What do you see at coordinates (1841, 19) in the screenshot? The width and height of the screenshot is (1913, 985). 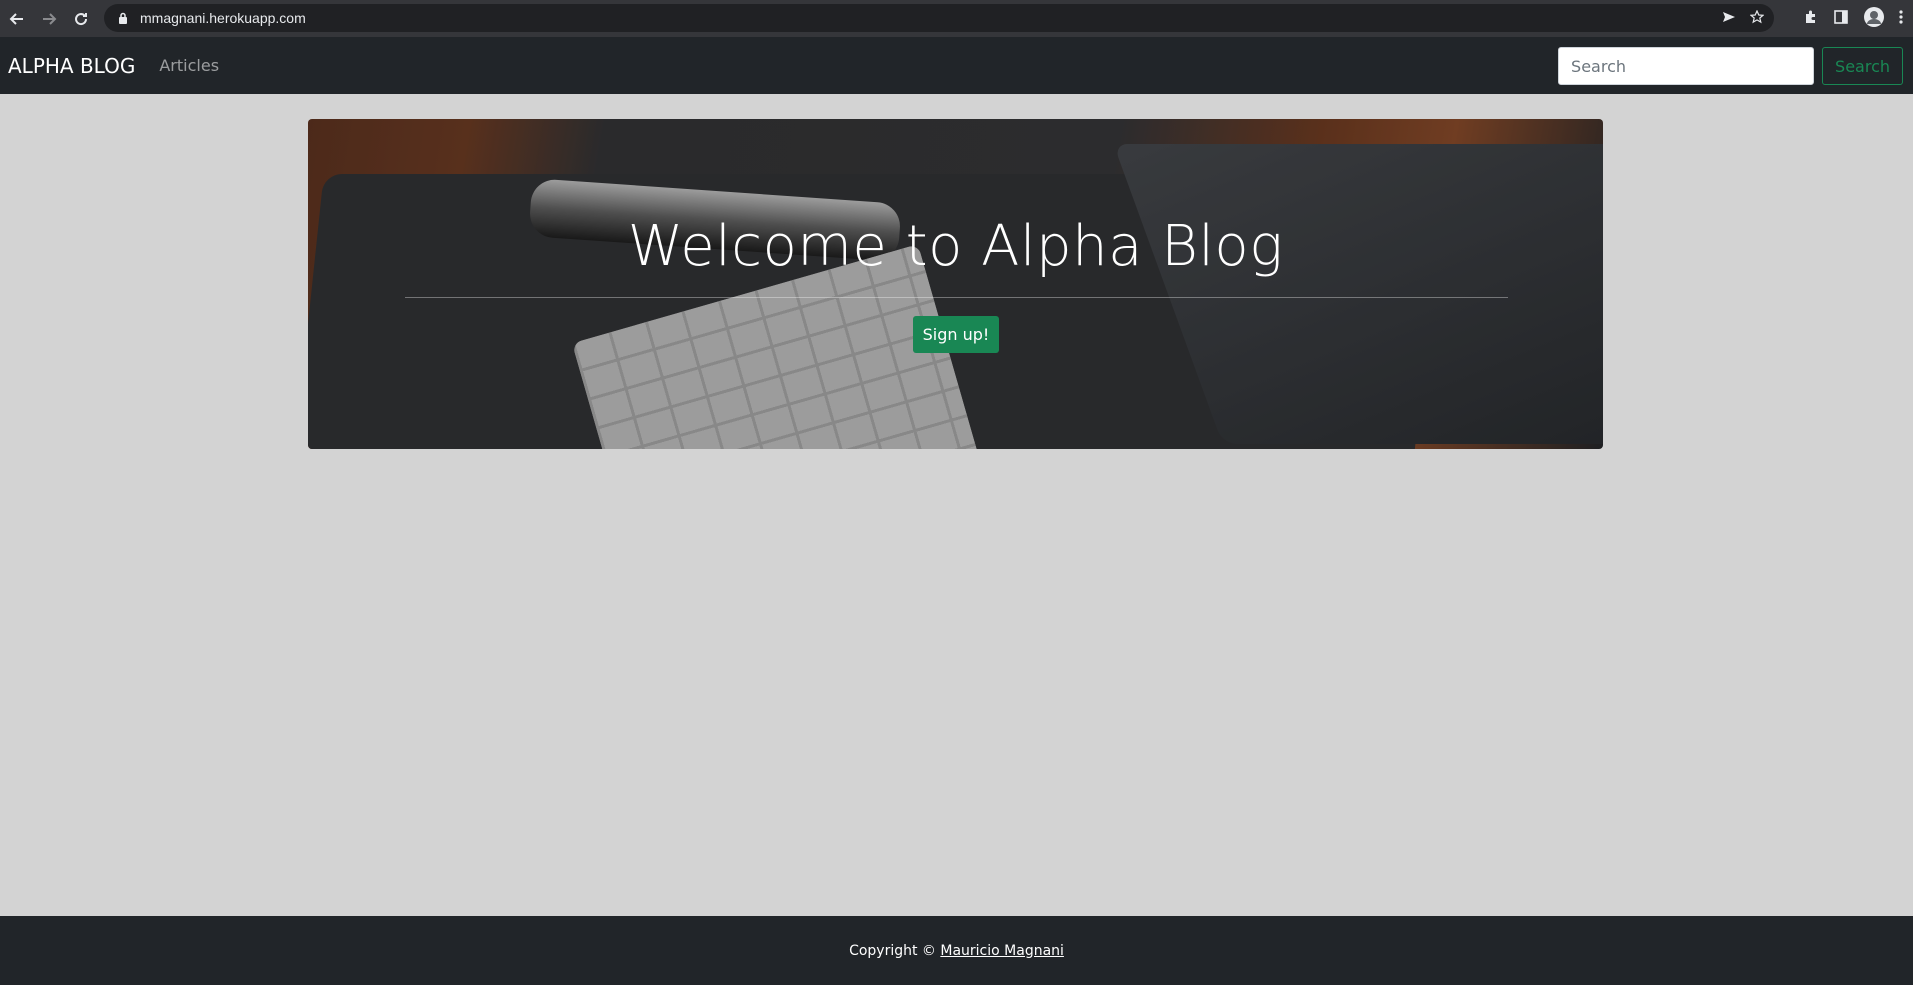 I see `side-panel-icon` at bounding box center [1841, 19].